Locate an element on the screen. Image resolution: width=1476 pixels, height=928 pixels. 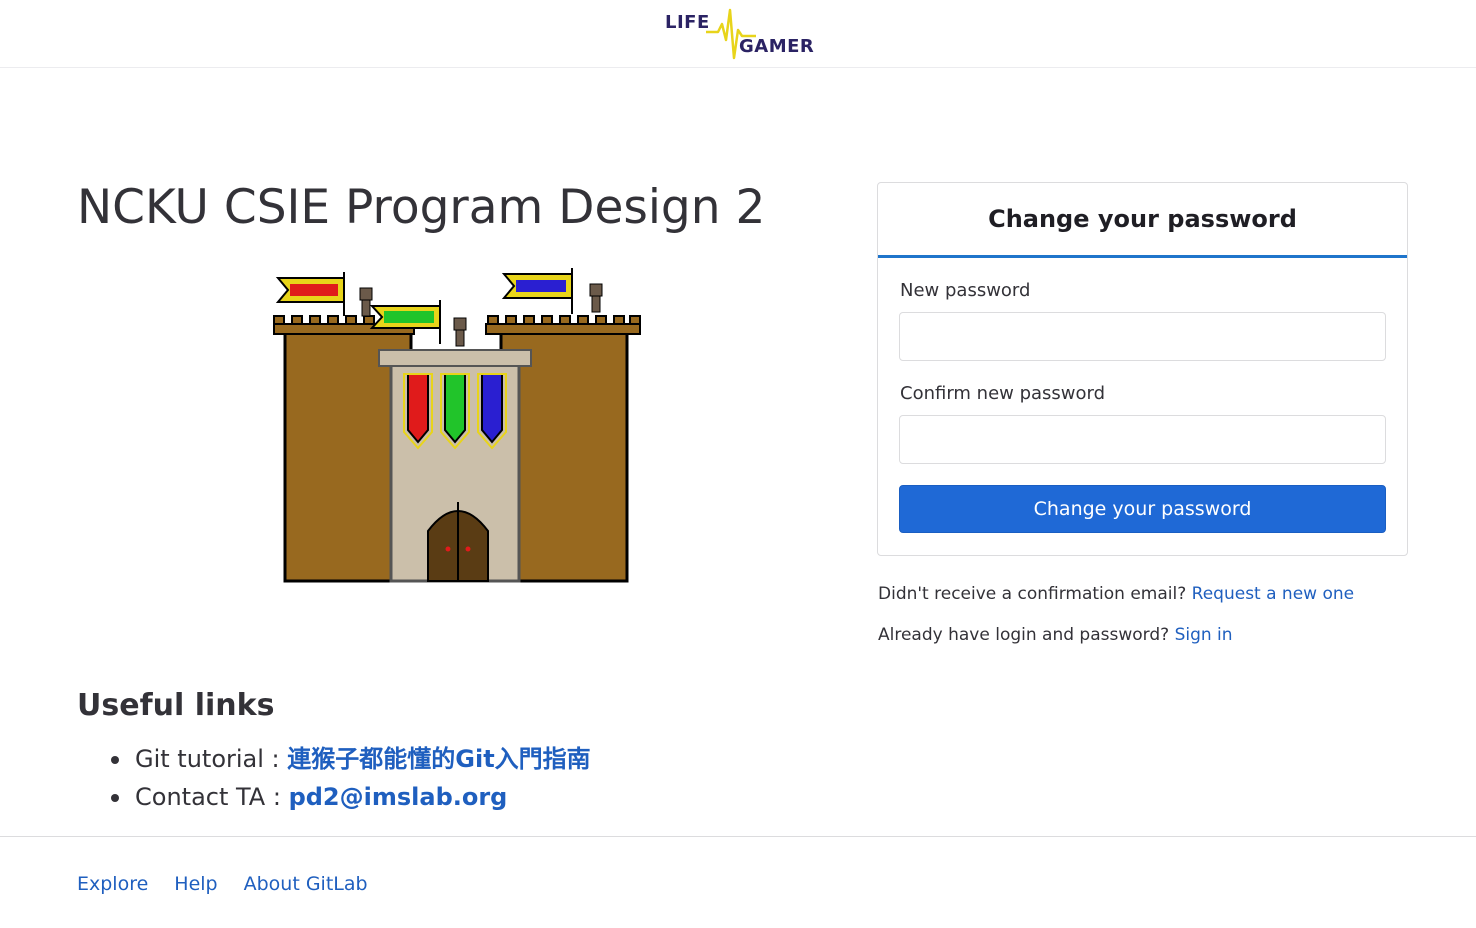
card-title: Change your password is located at coordinates (1142, 219).